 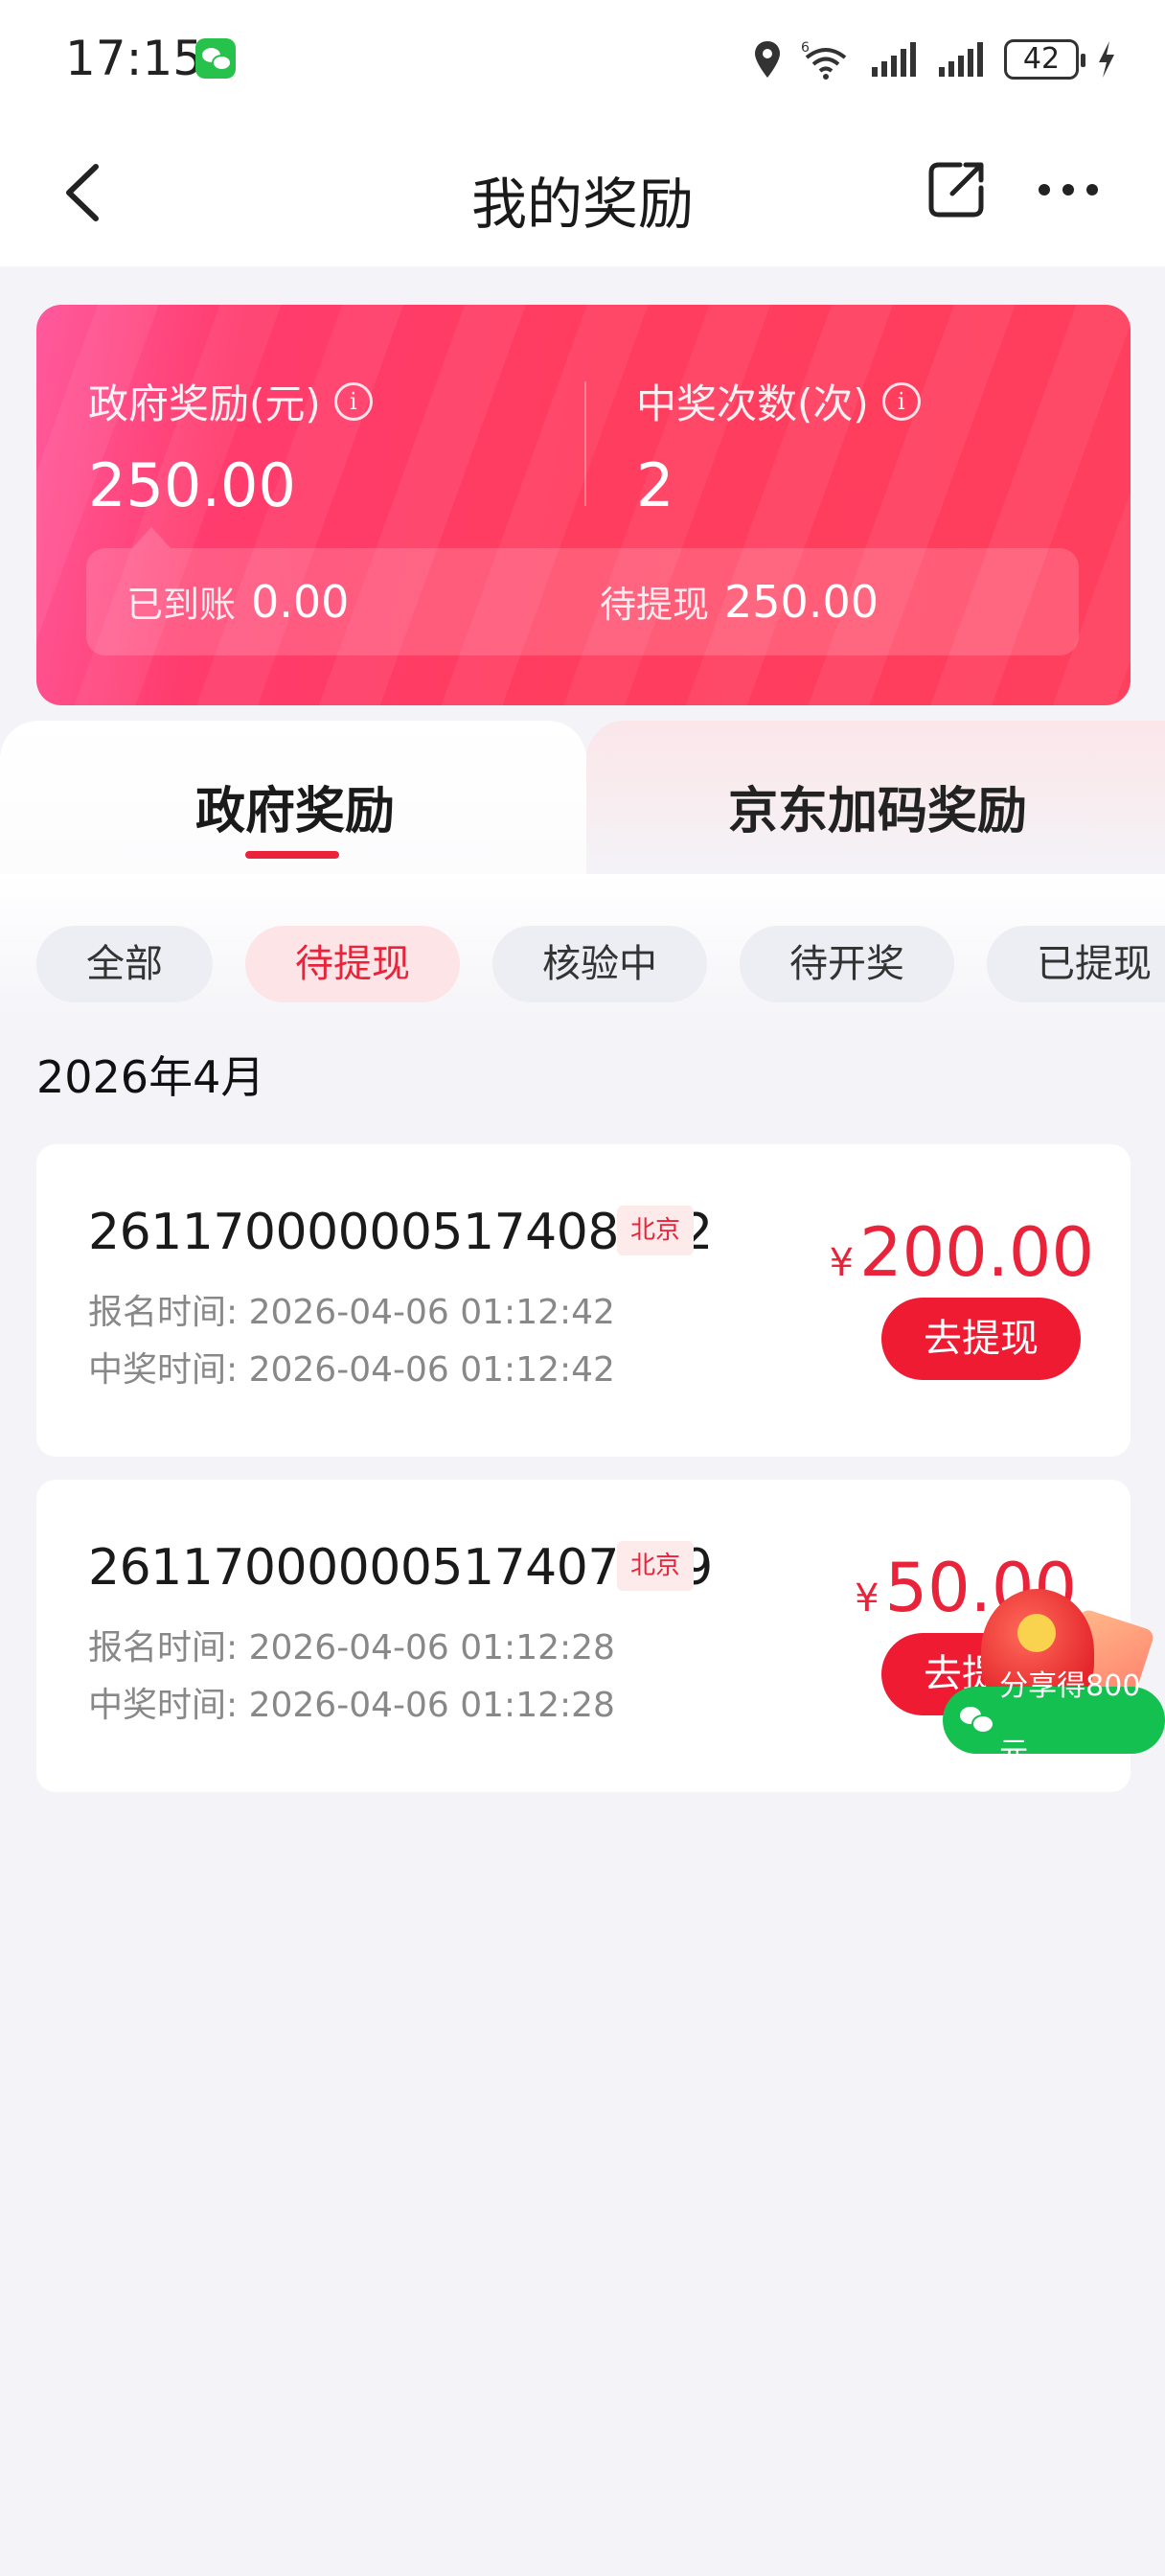 What do you see at coordinates (582, 59) in the screenshot?
I see `status-bar: 17:15 6 42` at bounding box center [582, 59].